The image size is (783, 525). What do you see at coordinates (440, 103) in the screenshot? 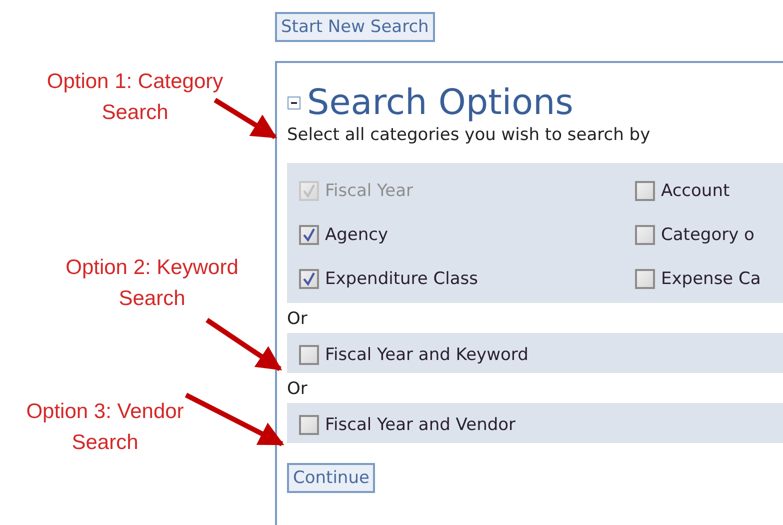
I see `section-title: Search Options` at bounding box center [440, 103].